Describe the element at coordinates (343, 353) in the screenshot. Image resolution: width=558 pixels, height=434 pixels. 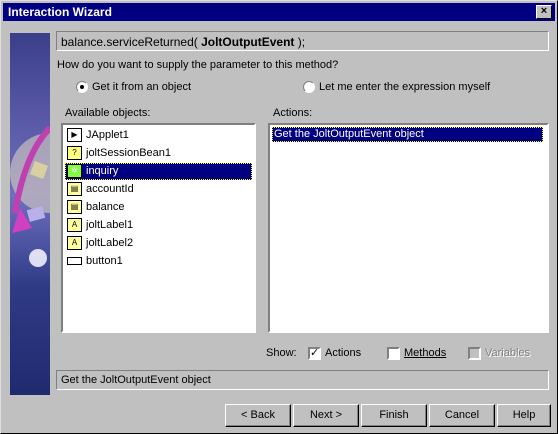
I see `show-actions-label: Actions` at that location.